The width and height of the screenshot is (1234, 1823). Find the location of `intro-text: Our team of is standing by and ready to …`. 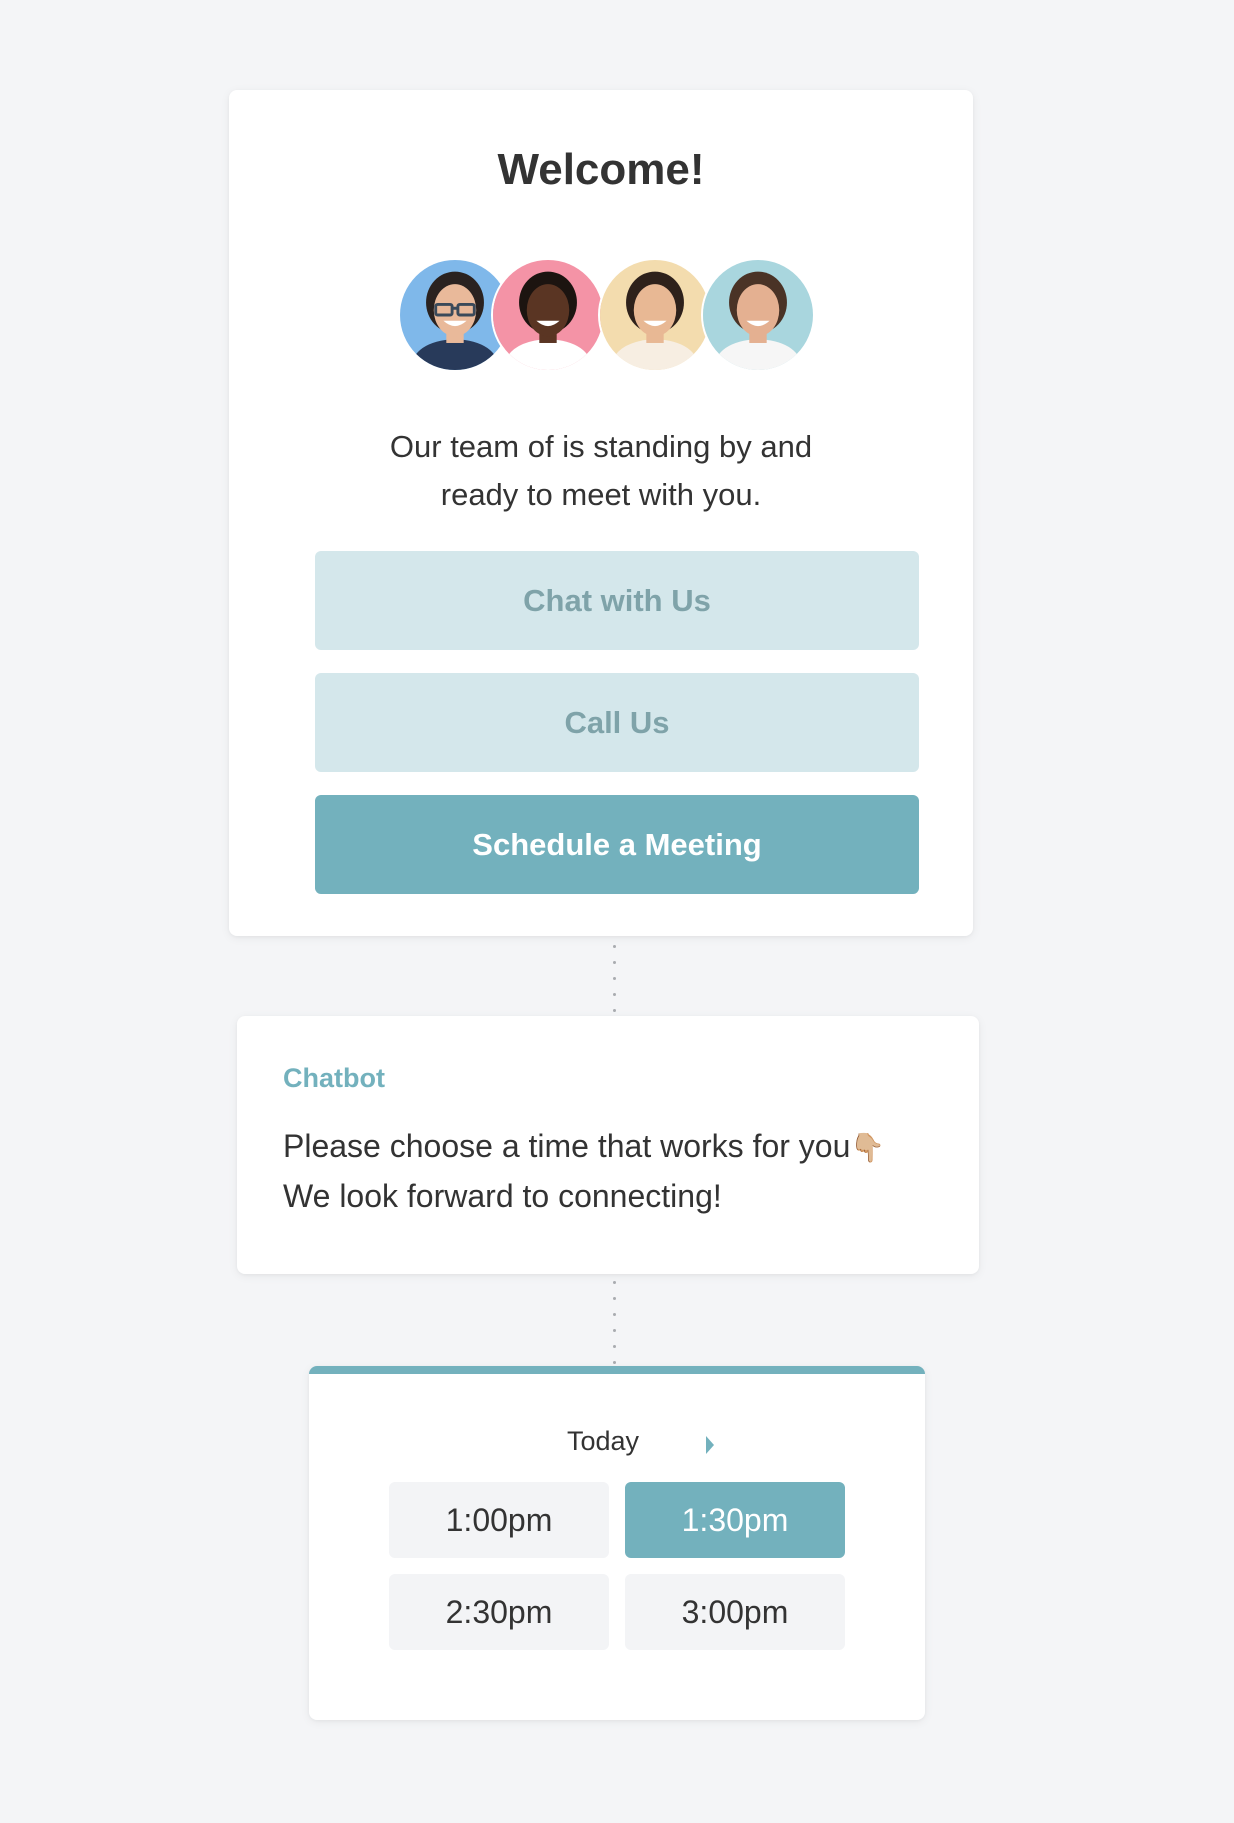

intro-text: Our team of is standing by and ready to … is located at coordinates (601, 471).